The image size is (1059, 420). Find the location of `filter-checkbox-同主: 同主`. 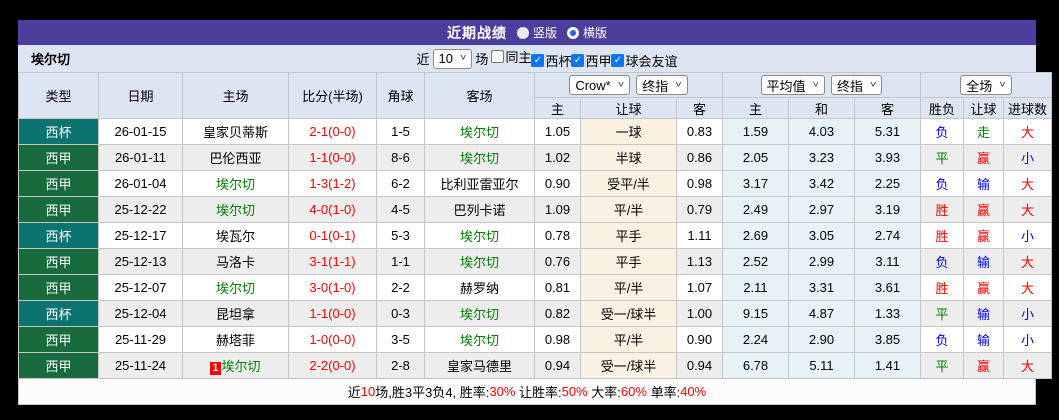

filter-checkbox-同主: 同主 is located at coordinates (511, 56).